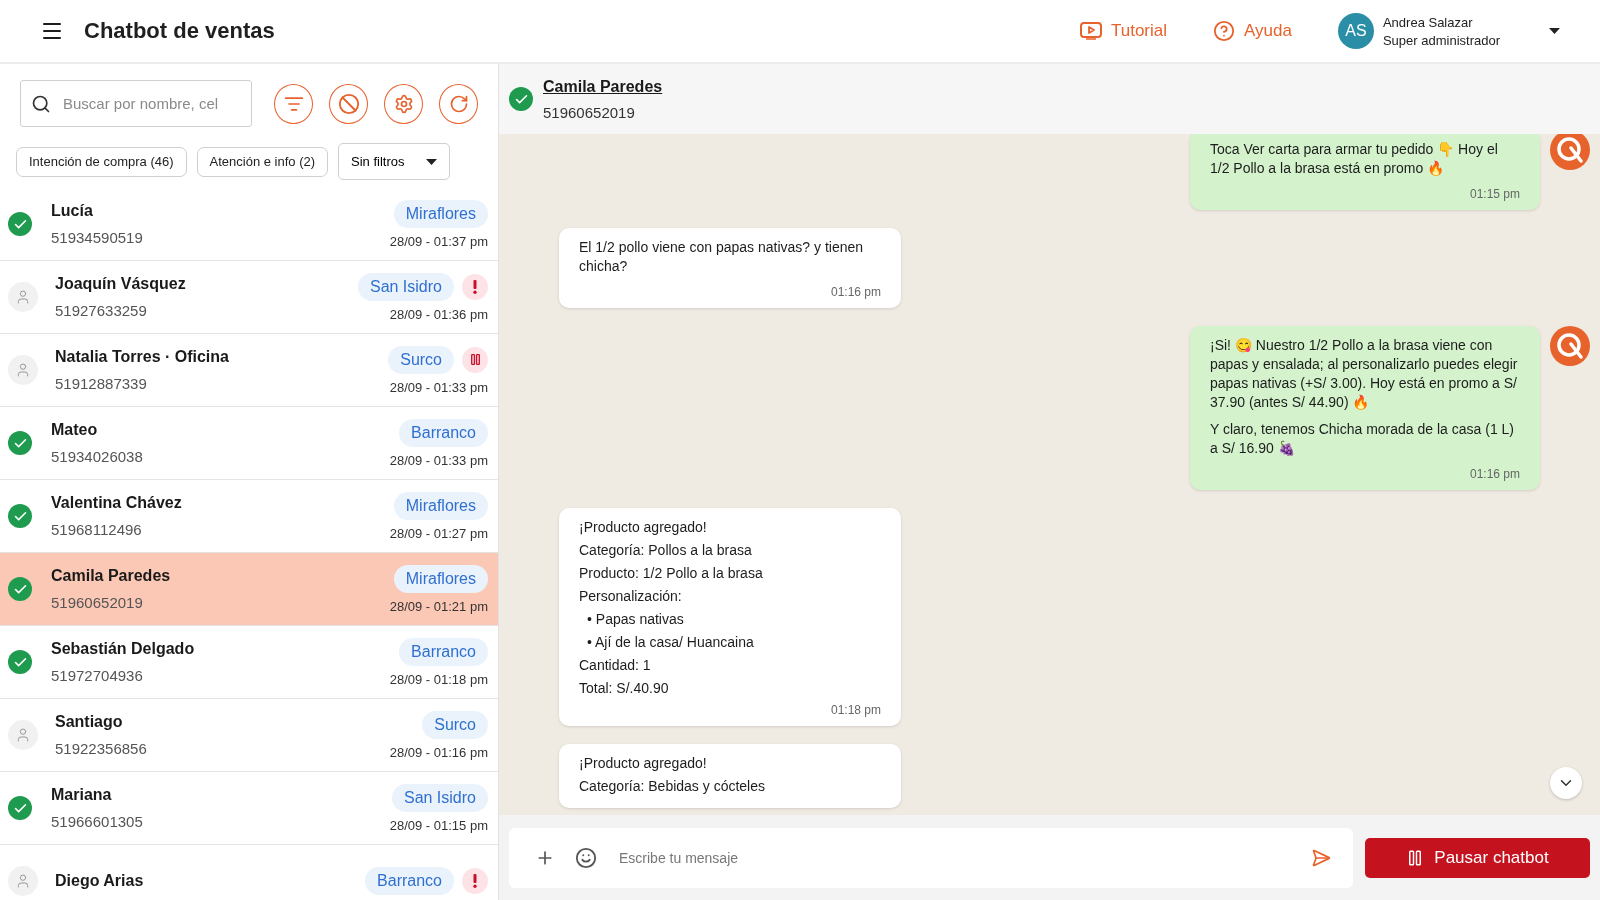 This screenshot has width=1600, height=900. What do you see at coordinates (249, 589) in the screenshot?
I see `contact-row: Camila Paredes 51960652019 Miraflores 28/09 - 01:21 pm` at bounding box center [249, 589].